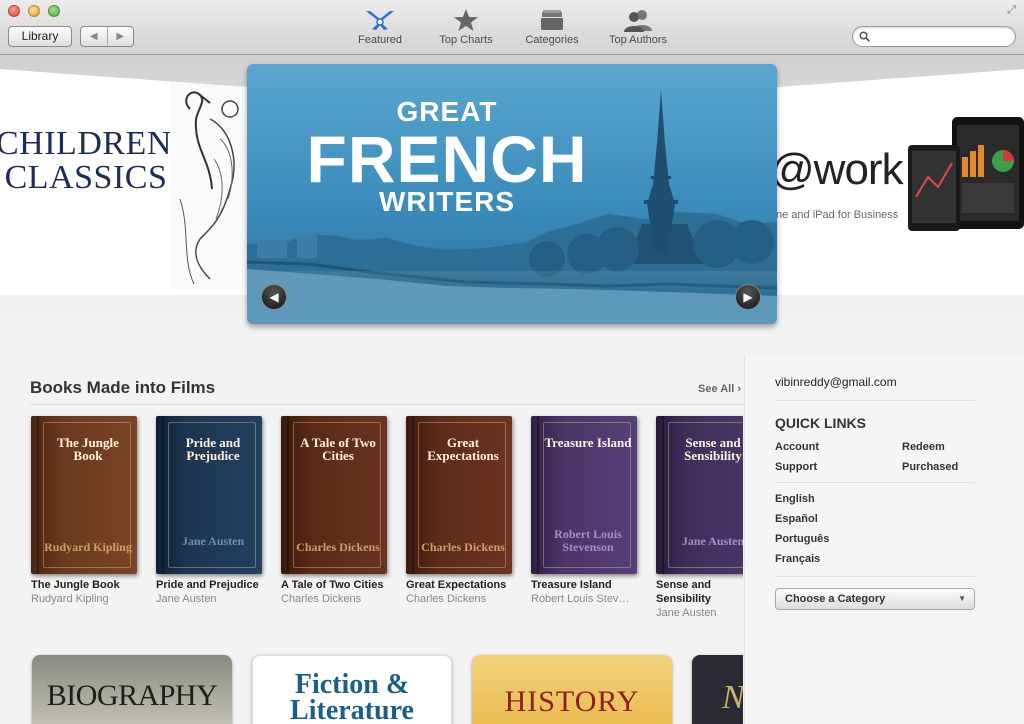 The height and width of the screenshot is (724, 1024). What do you see at coordinates (584, 585) in the screenshot?
I see `book-title: Treasure Island` at bounding box center [584, 585].